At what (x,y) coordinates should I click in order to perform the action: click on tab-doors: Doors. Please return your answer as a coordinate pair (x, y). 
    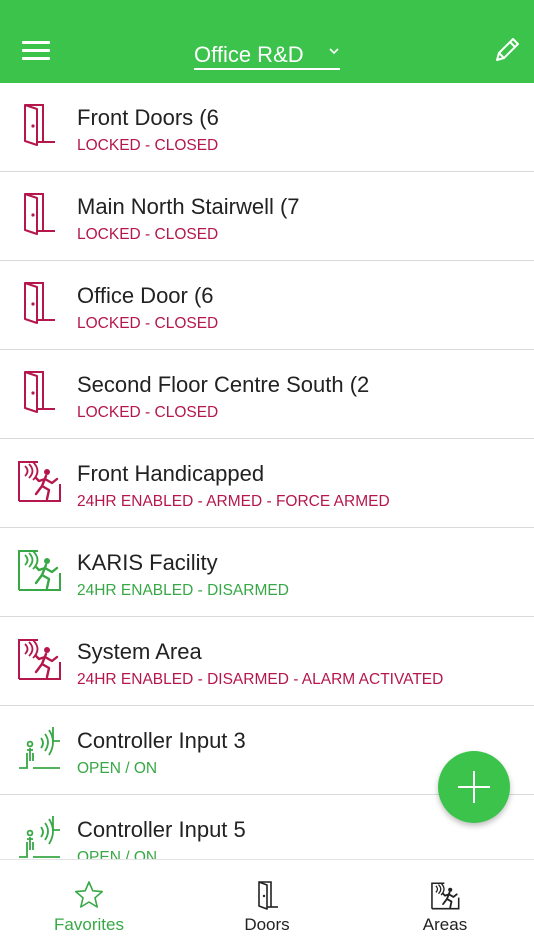
    Looking at the image, I should click on (267, 905).